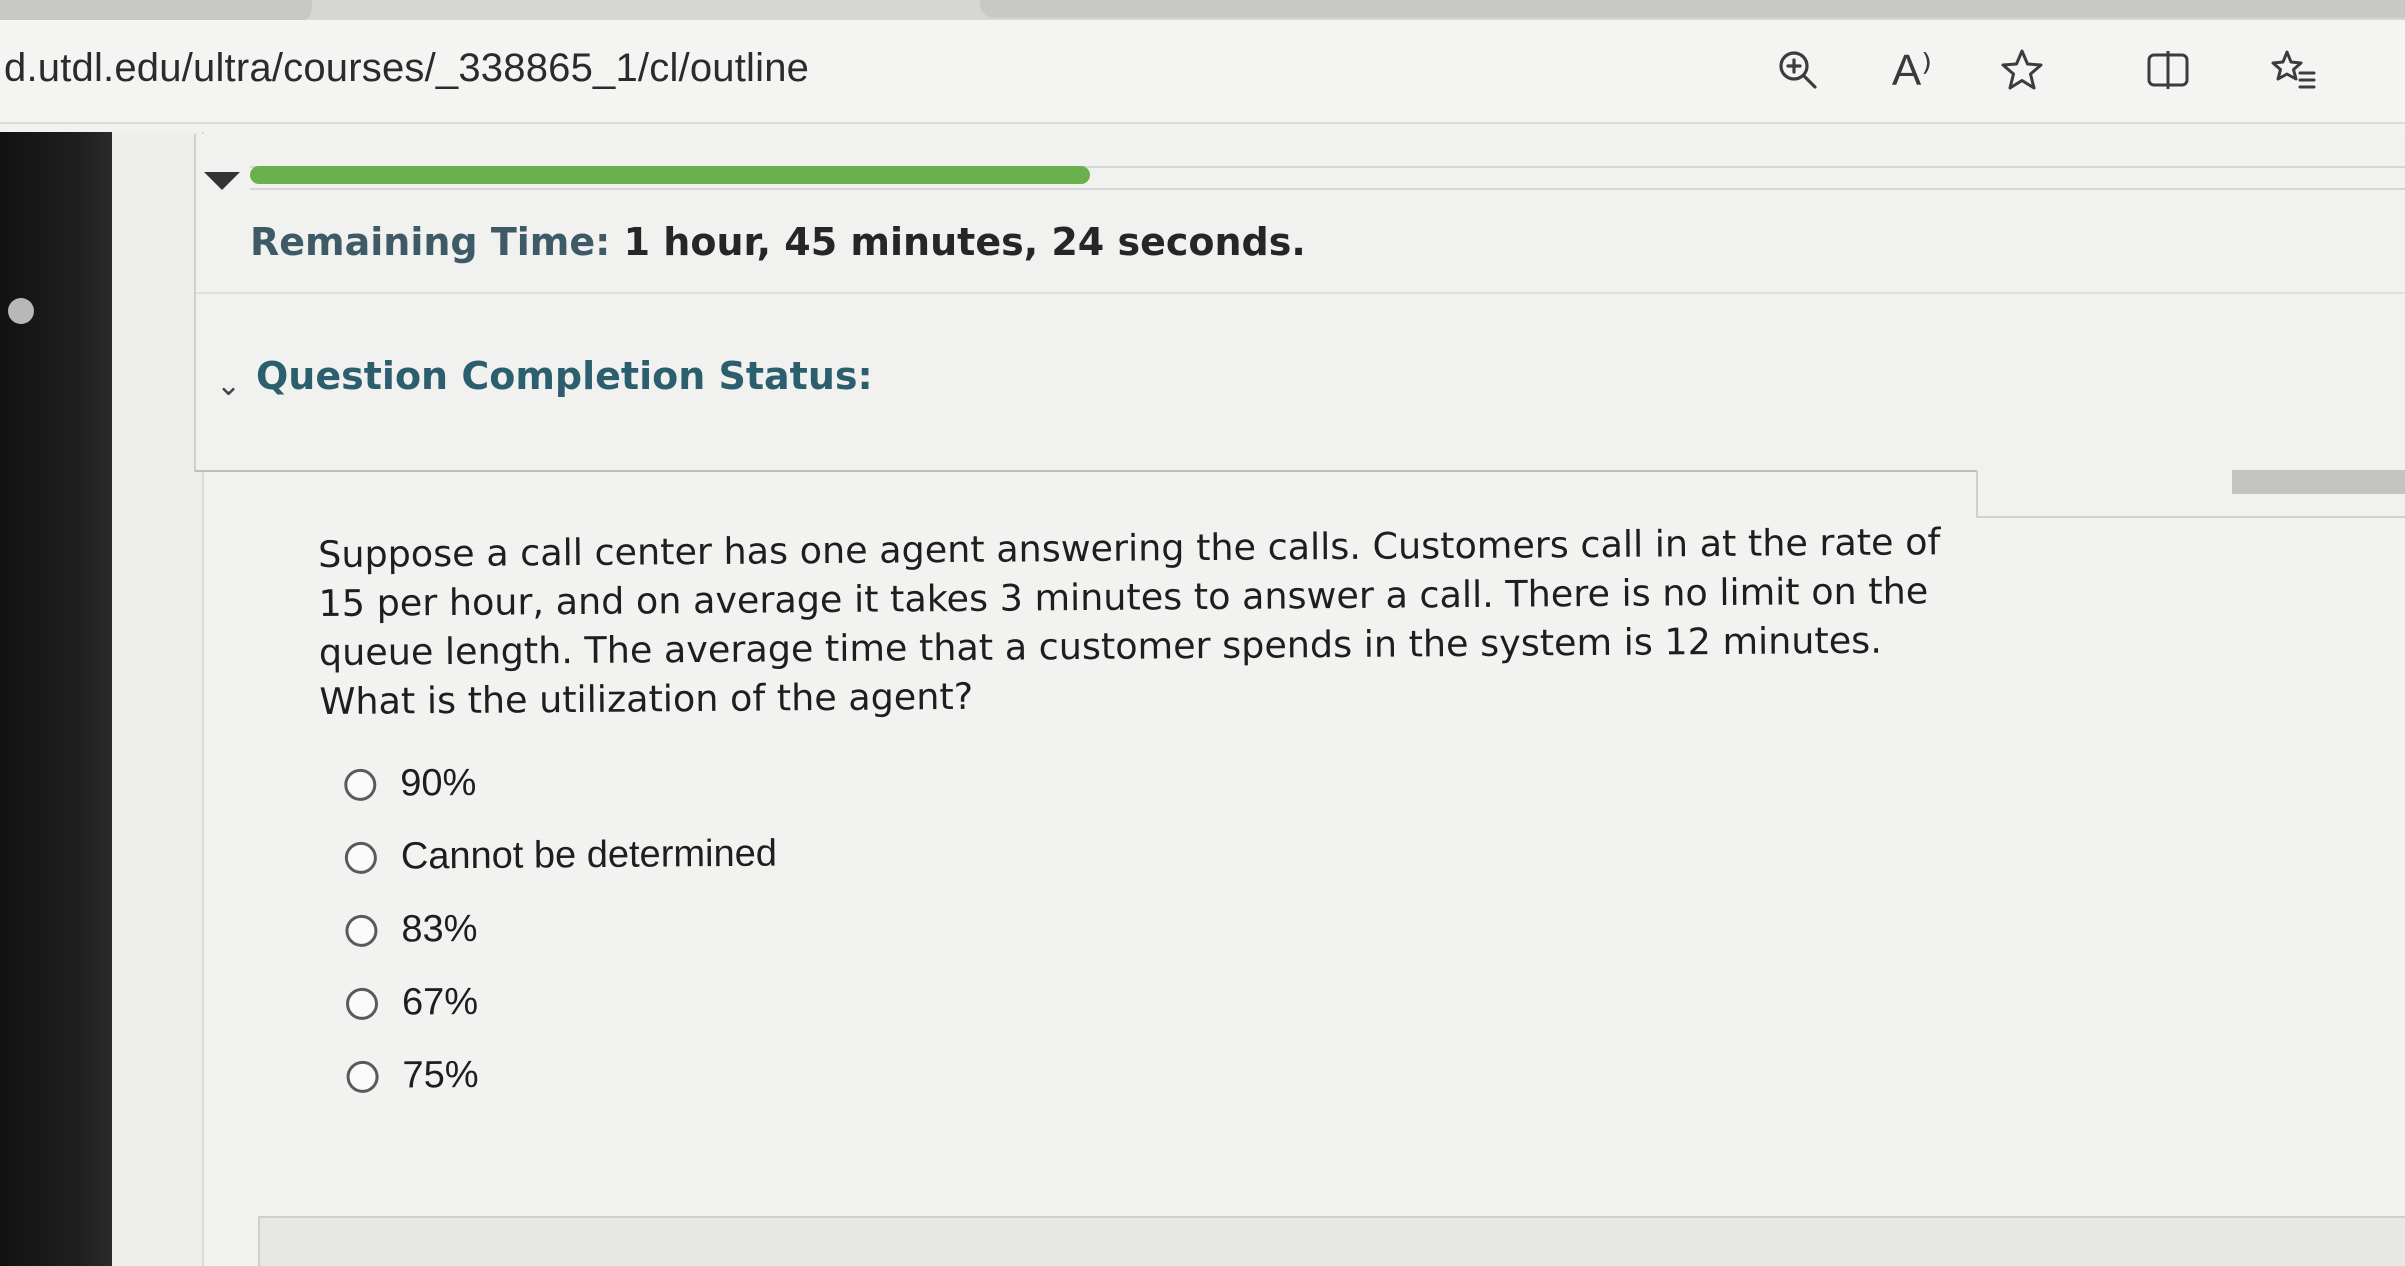  I want to click on divider, so click(1300, 293).